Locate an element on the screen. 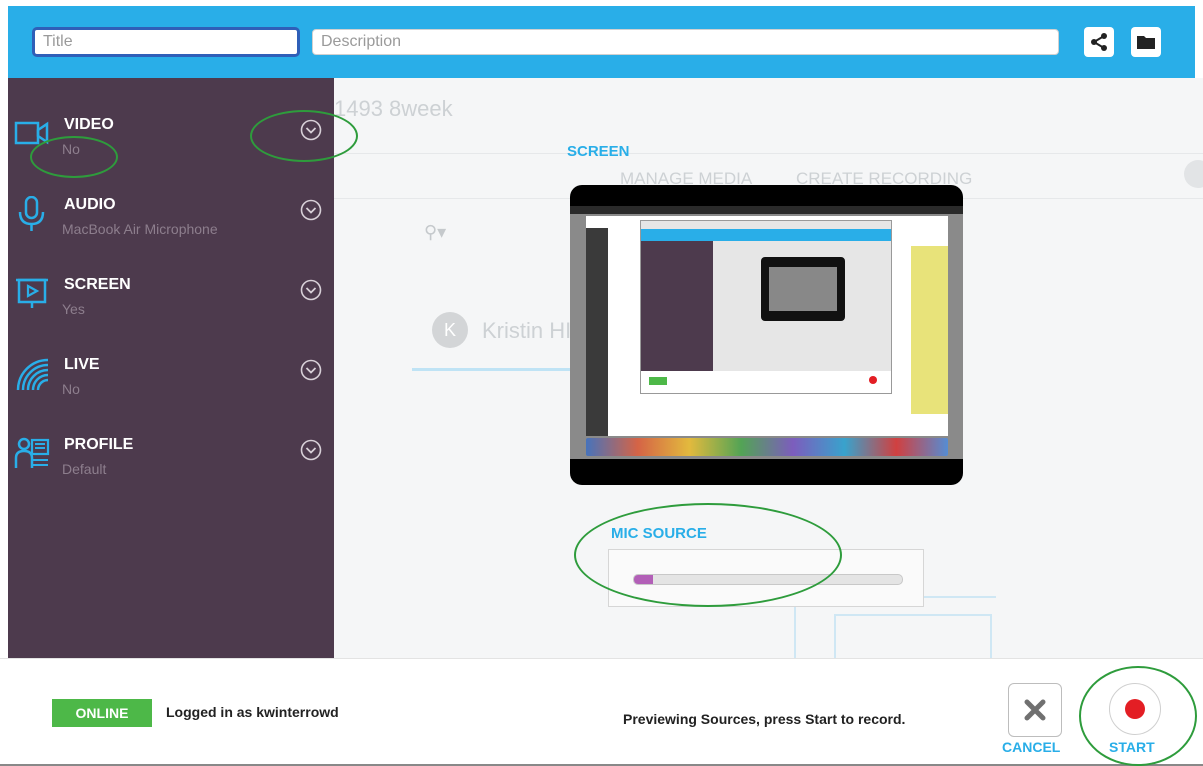 Image resolution: width=1203 pixels, height=766 pixels. description-input is located at coordinates (685, 42).